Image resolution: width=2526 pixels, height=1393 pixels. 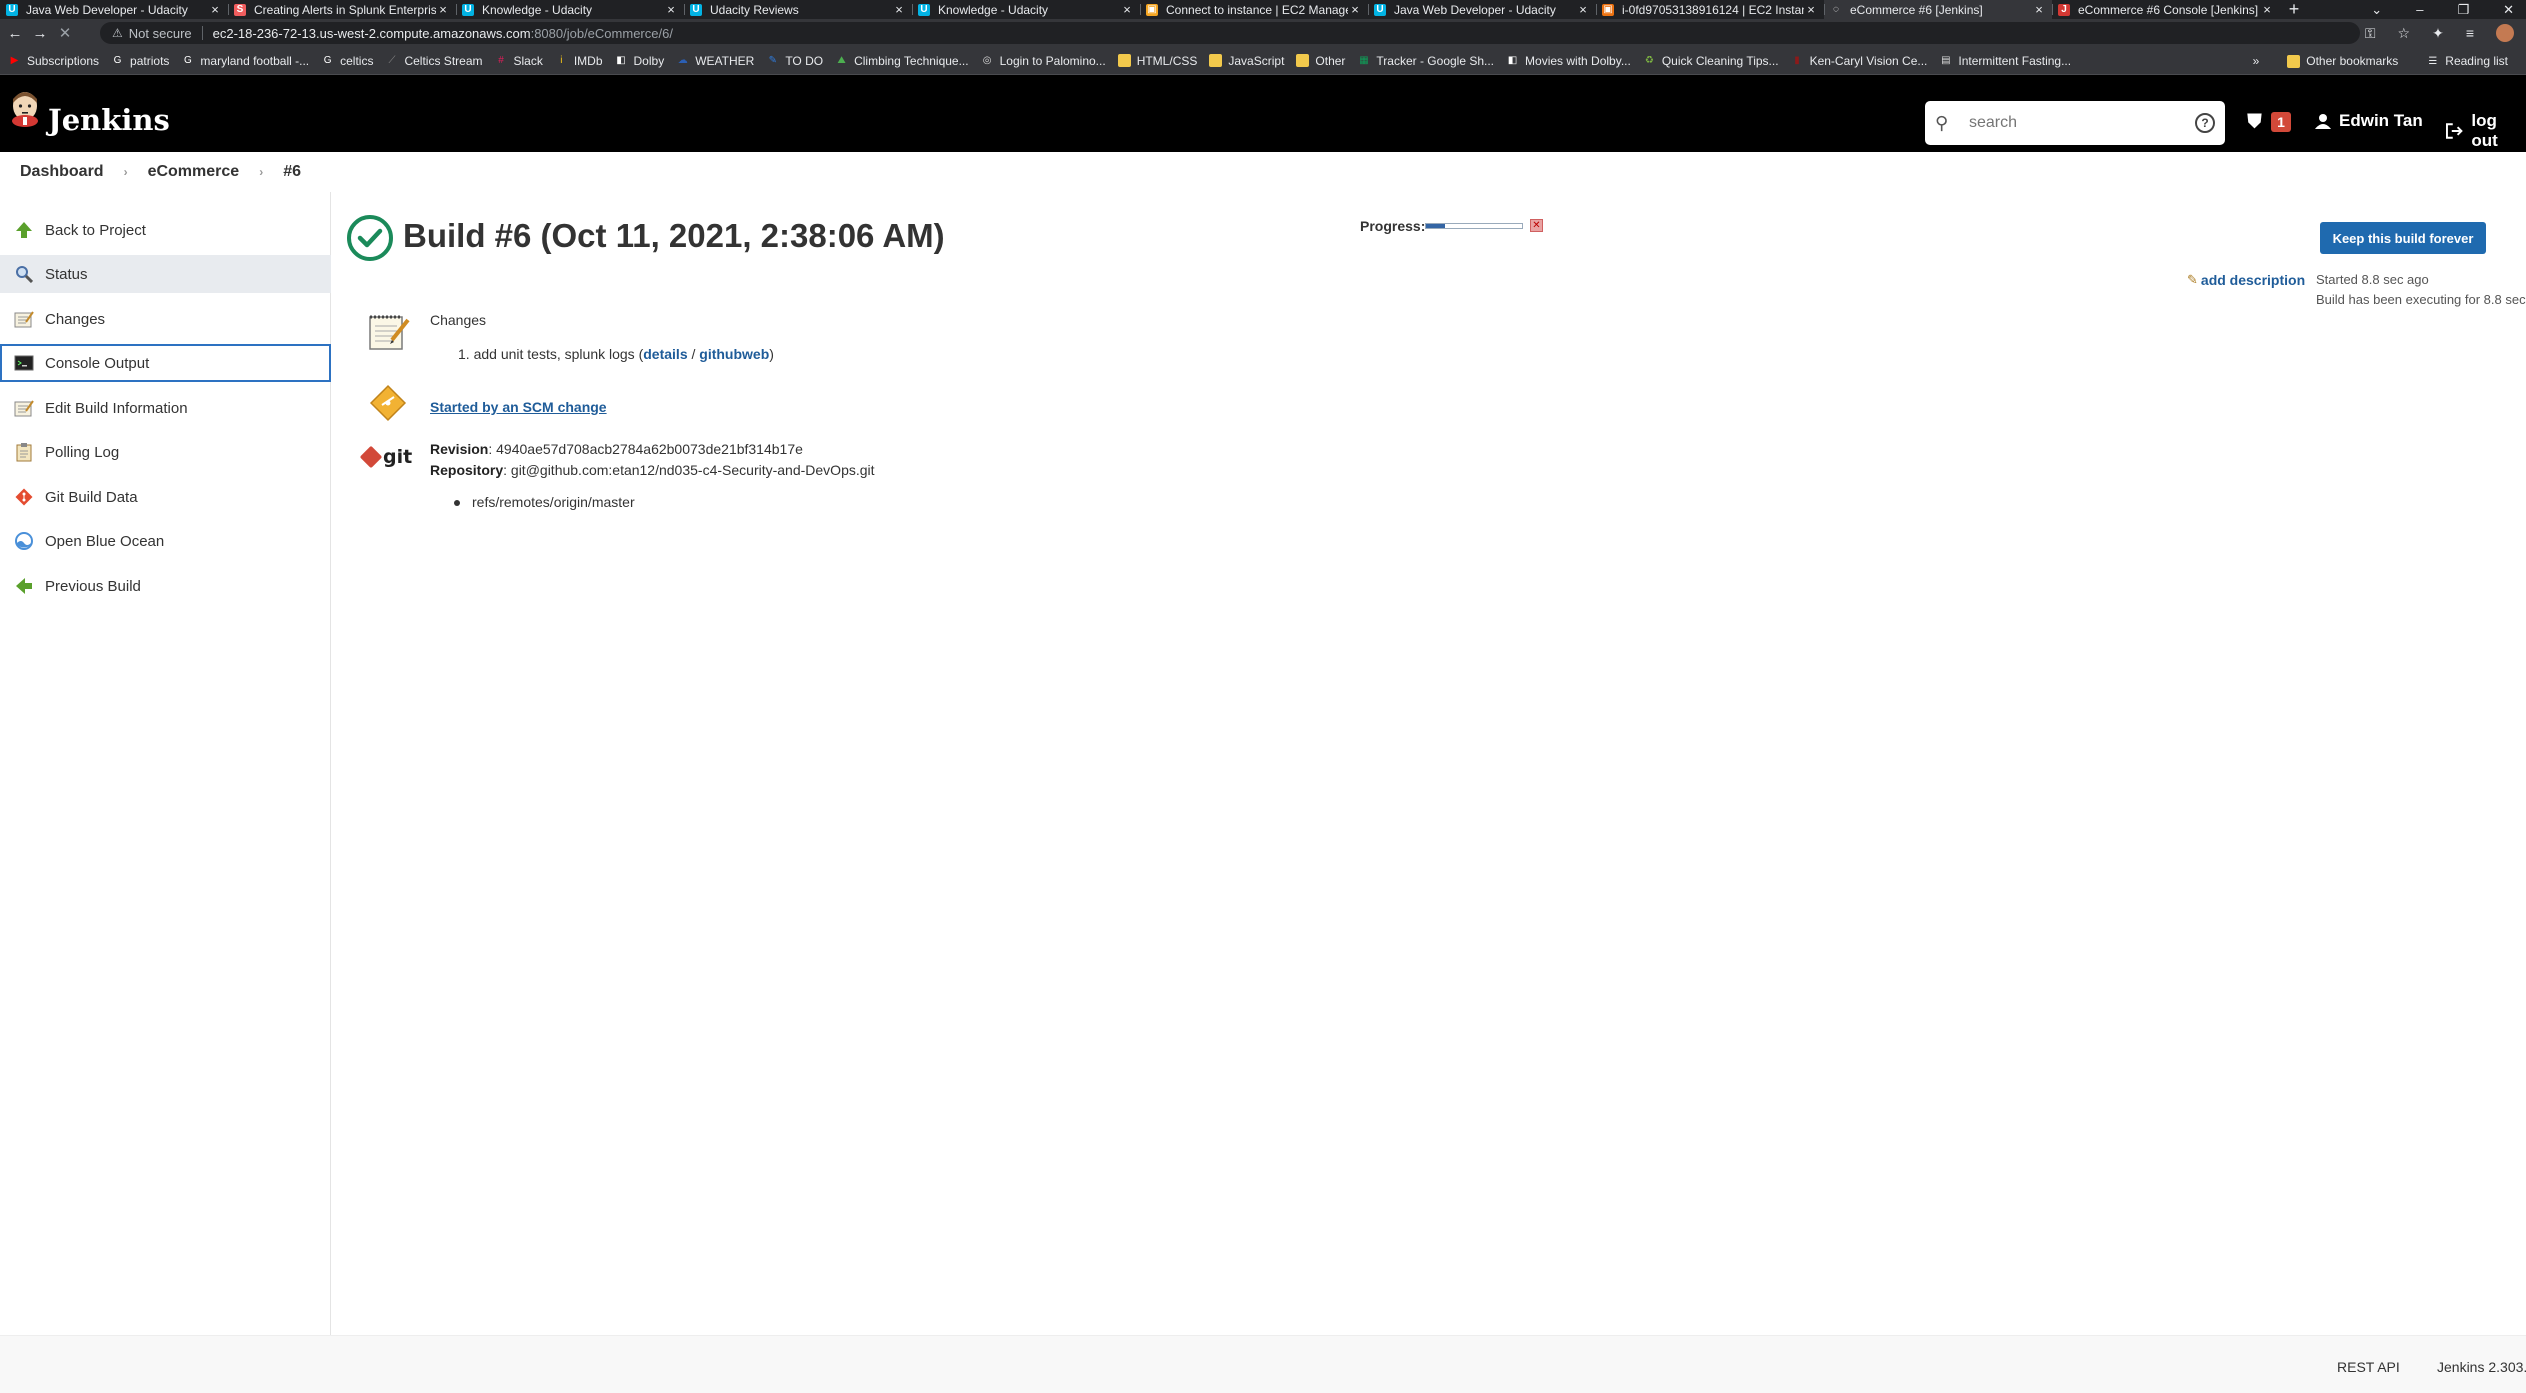 I want to click on help-icon: ?, so click(x=2205, y=123).